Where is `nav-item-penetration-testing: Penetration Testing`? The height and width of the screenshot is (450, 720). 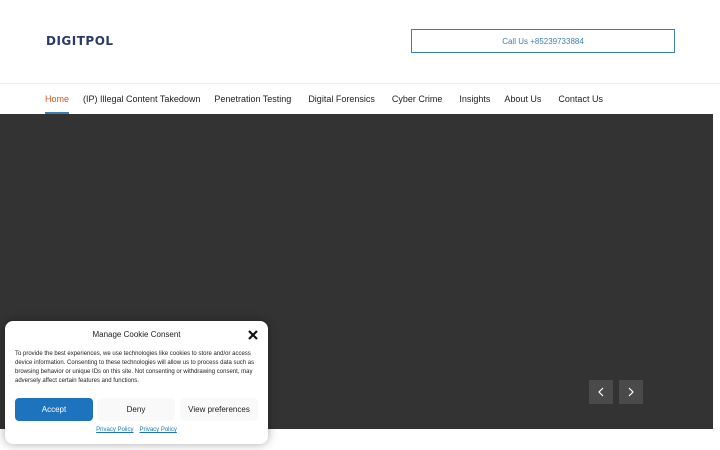 nav-item-penetration-testing: Penetration Testing is located at coordinates (252, 99).